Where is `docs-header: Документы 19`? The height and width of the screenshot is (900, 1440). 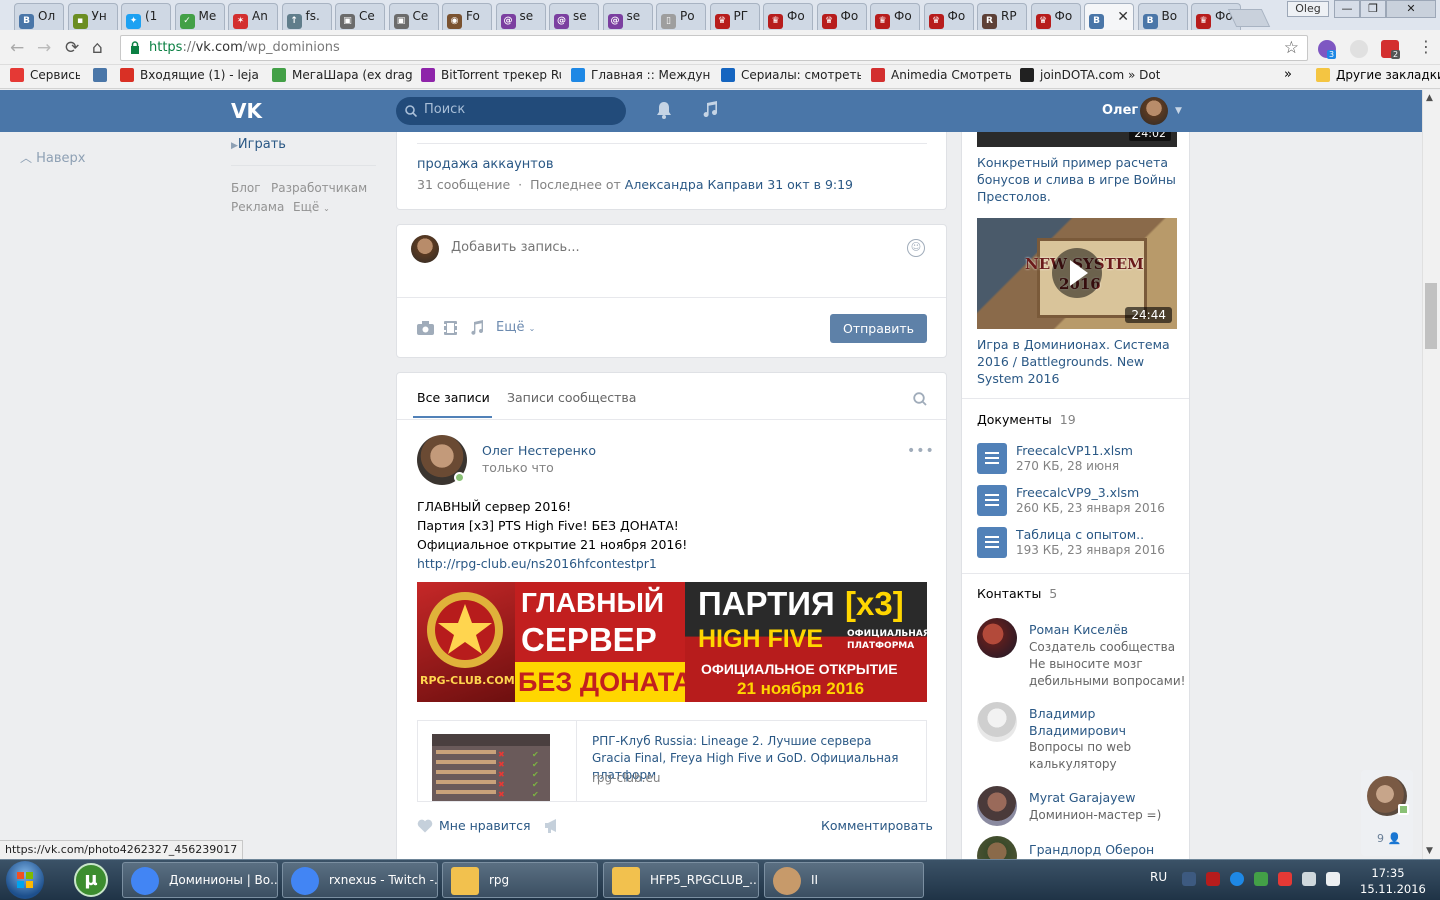 docs-header: Документы 19 is located at coordinates (1026, 419).